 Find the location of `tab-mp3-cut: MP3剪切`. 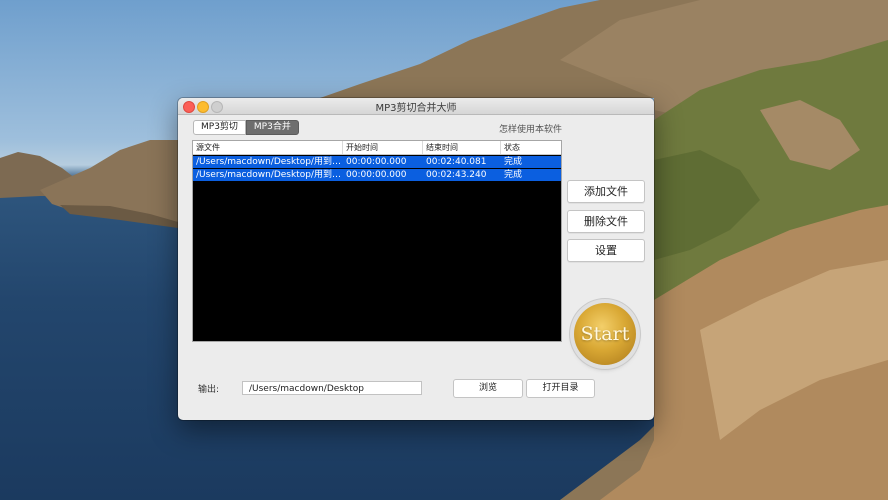

tab-mp3-cut: MP3剪切 is located at coordinates (219, 127).